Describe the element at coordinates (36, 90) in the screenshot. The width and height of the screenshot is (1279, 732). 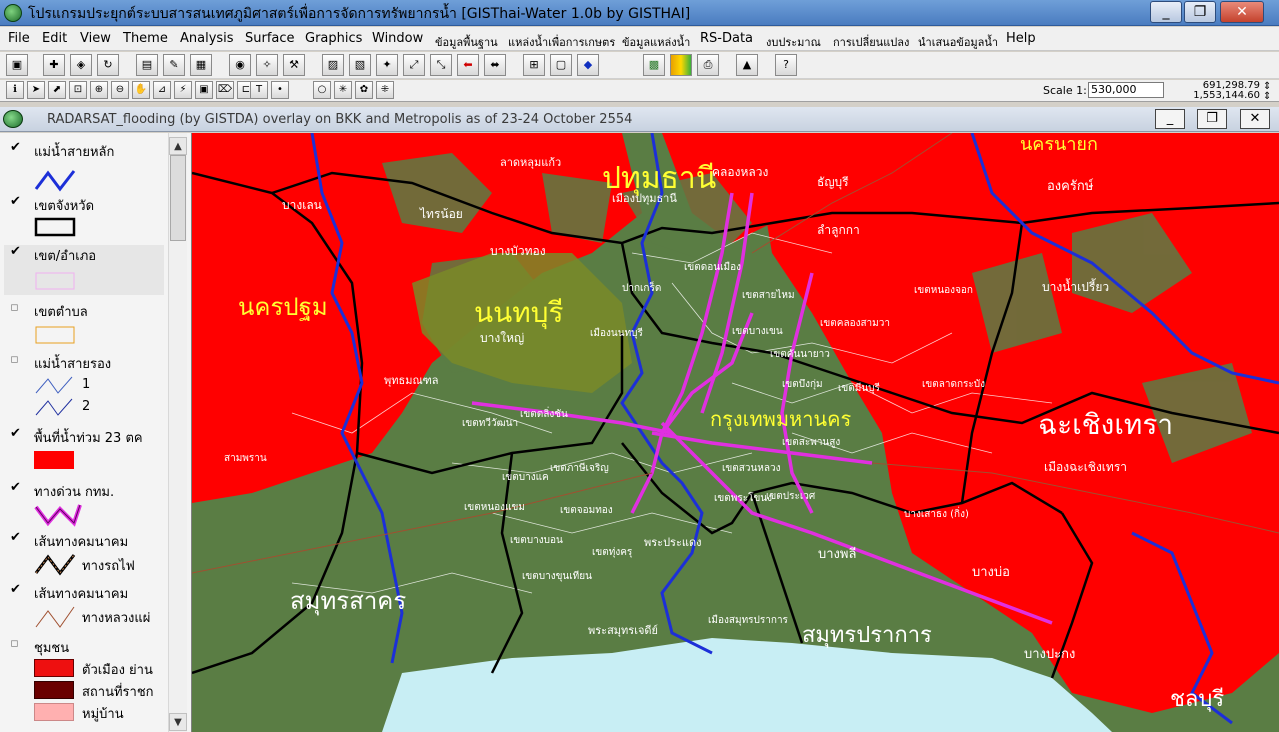
I see `pointer-icon: ➤` at that location.